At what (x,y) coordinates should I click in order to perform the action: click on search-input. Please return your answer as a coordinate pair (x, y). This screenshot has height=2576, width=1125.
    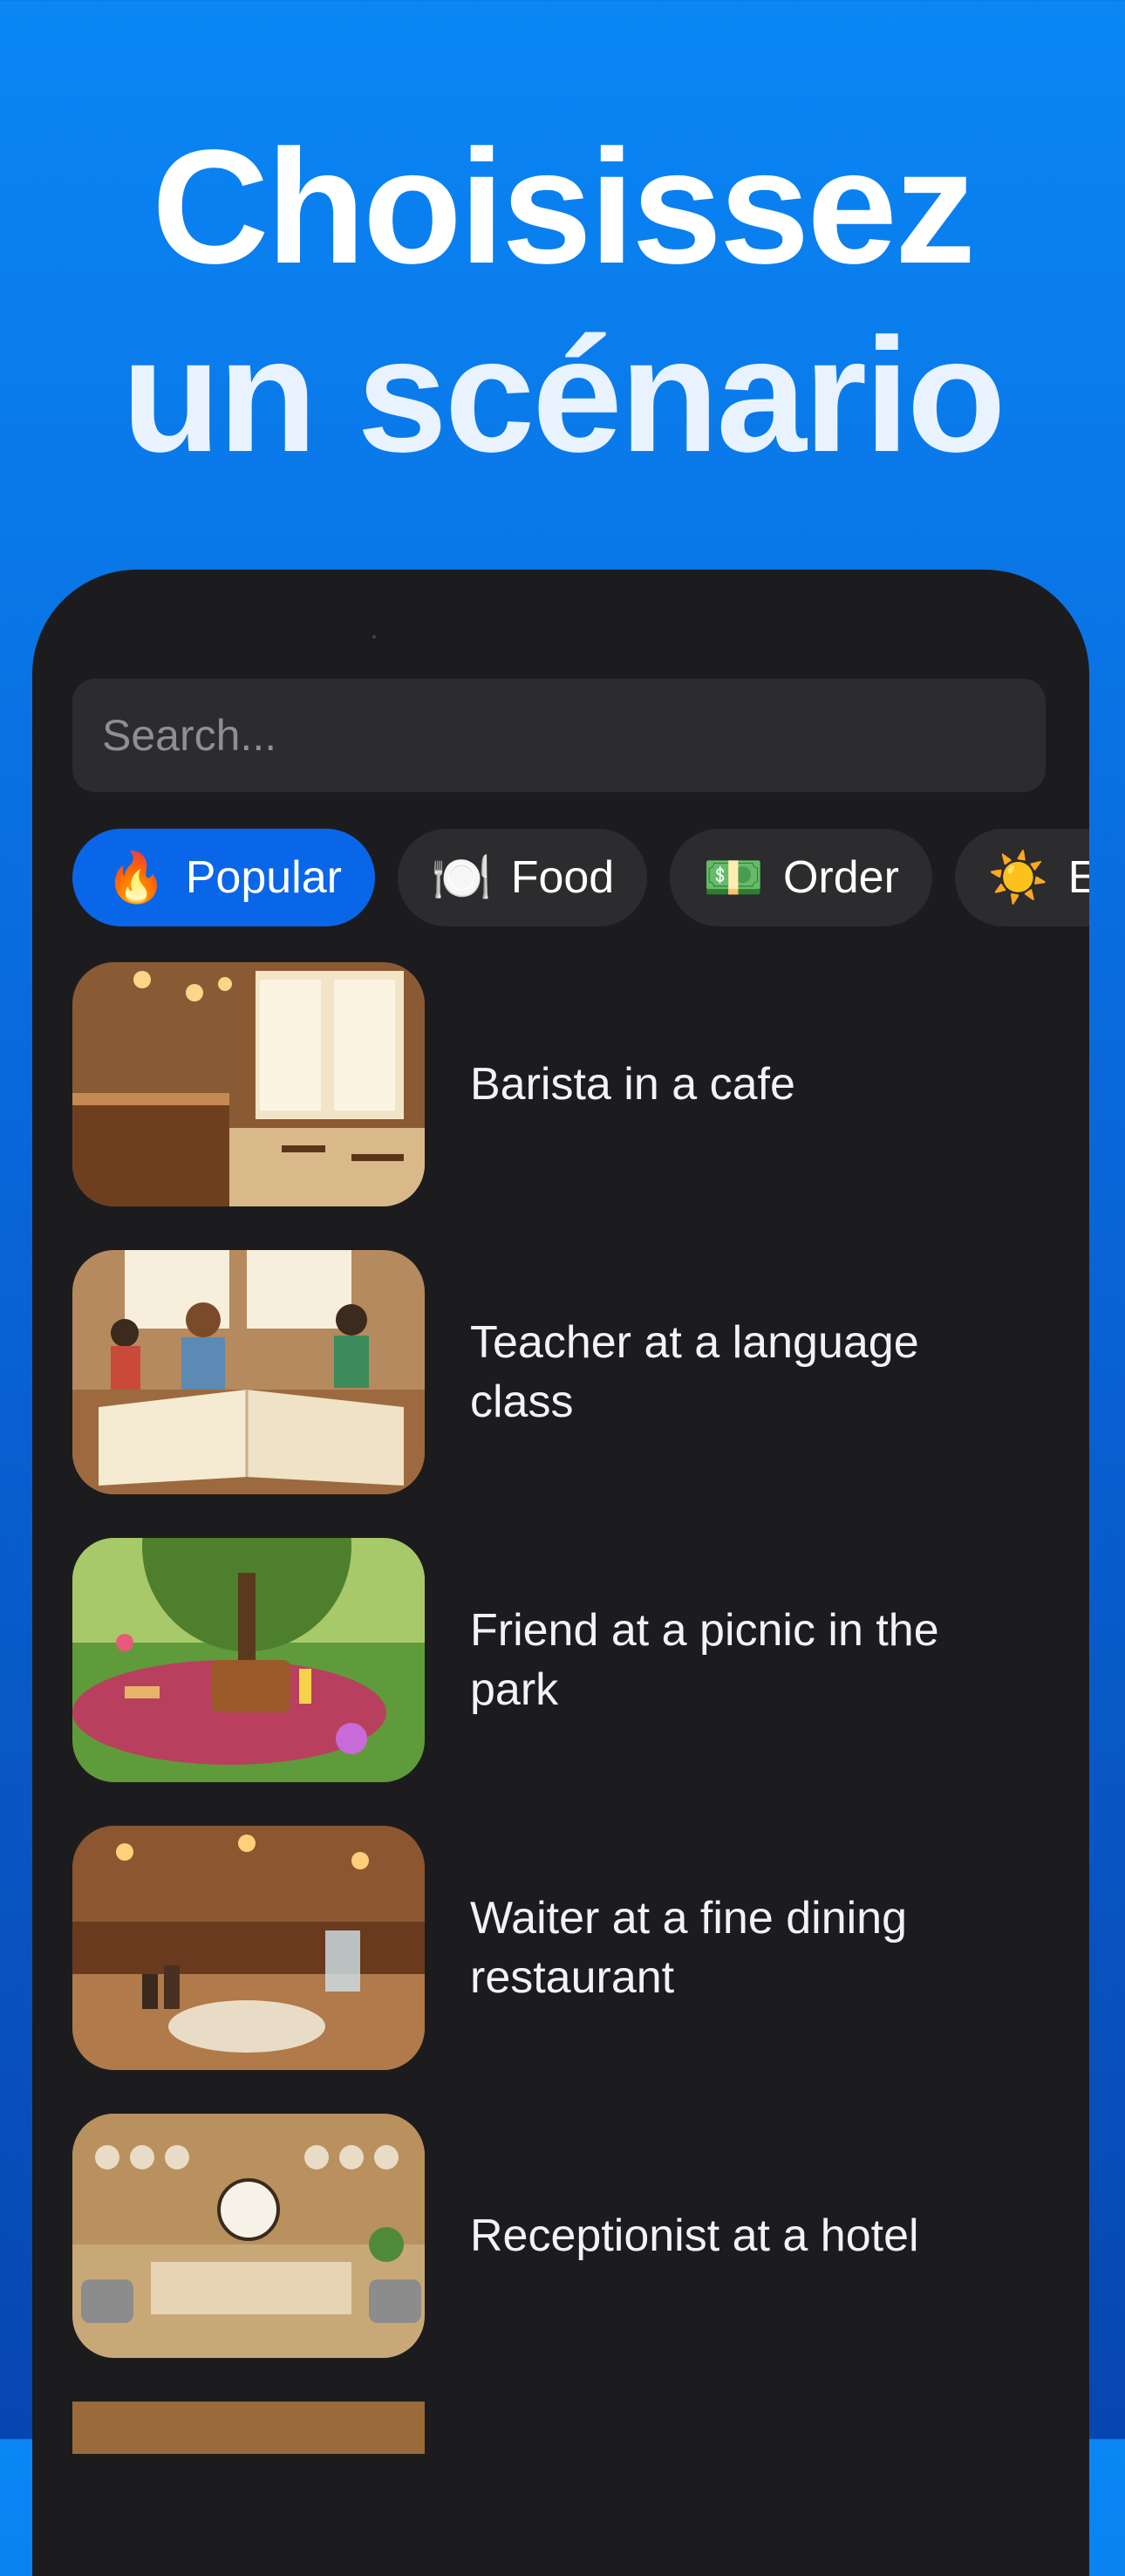
    Looking at the image, I should click on (559, 735).